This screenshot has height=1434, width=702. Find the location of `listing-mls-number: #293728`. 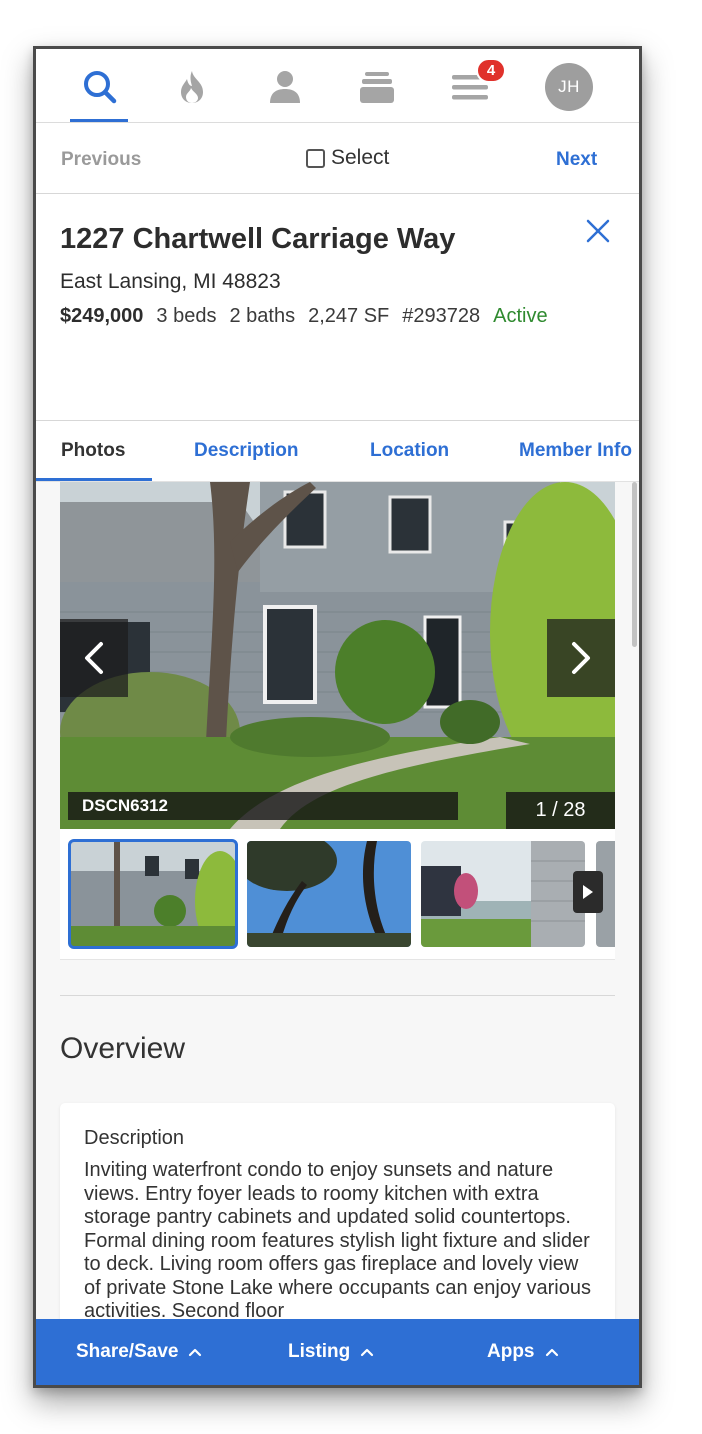

listing-mls-number: #293728 is located at coordinates (441, 316).